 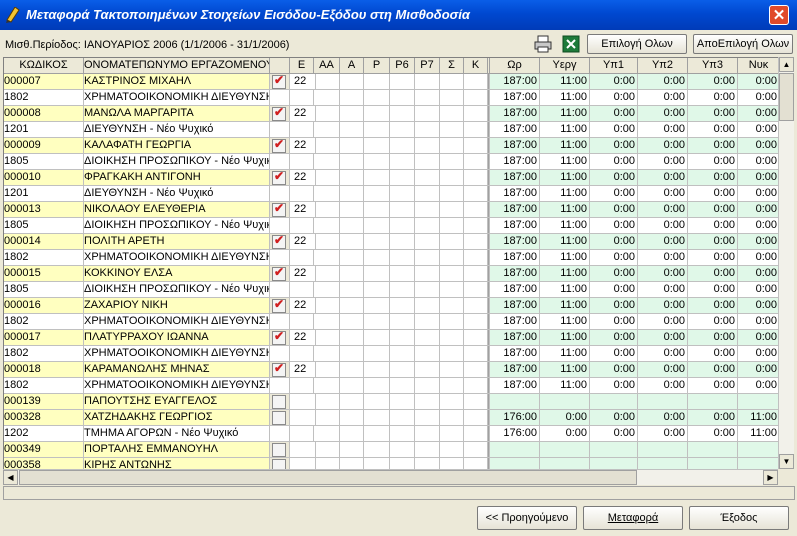 I want to click on column-header: ΑΑ, so click(x=327, y=66).